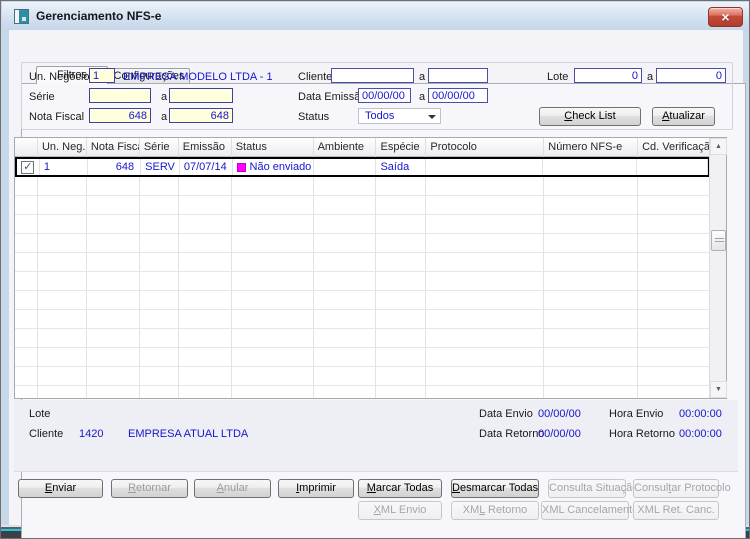 This screenshot has height=539, width=750. What do you see at coordinates (401, 147) in the screenshot?
I see `grid-header-col-7: Espécie` at bounding box center [401, 147].